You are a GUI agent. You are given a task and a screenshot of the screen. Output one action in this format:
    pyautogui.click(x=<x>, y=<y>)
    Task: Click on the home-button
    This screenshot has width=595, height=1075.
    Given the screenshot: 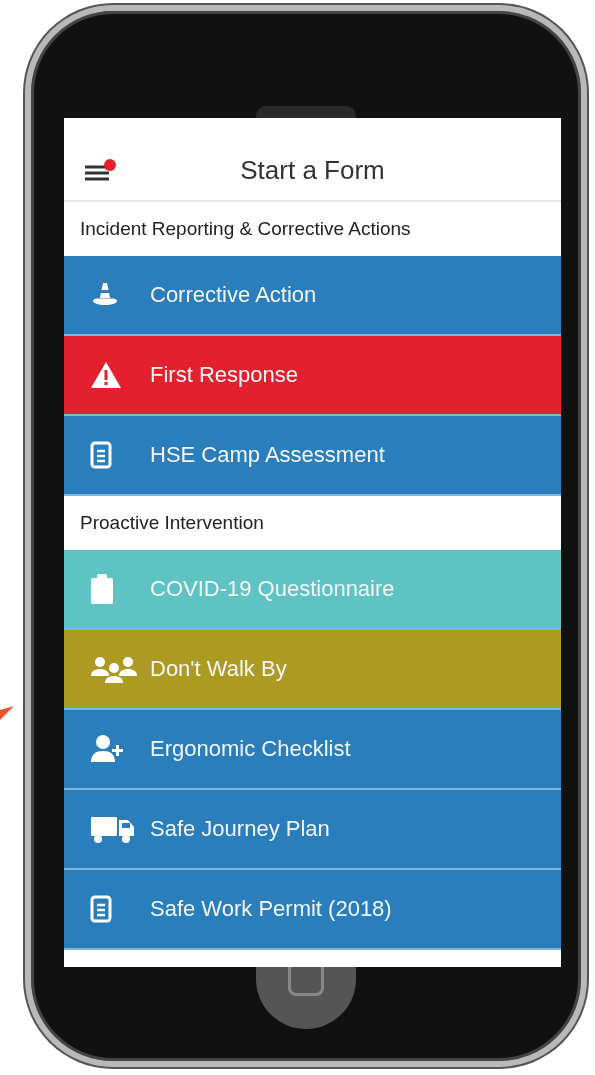 What is the action you would take?
    pyautogui.click(x=306, y=998)
    